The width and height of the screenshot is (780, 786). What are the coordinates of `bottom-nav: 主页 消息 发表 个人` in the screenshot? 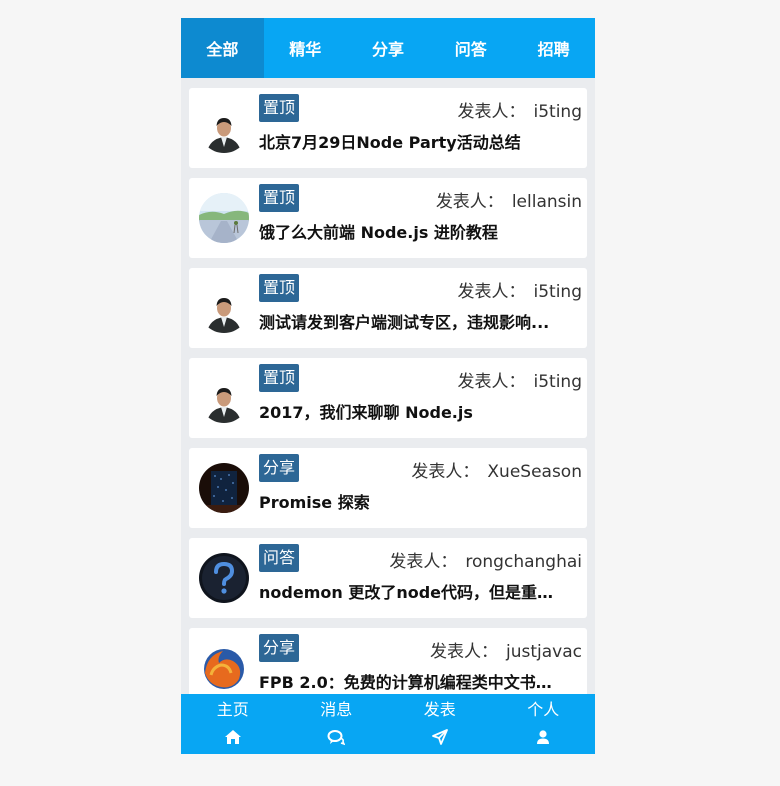 It's located at (388, 724).